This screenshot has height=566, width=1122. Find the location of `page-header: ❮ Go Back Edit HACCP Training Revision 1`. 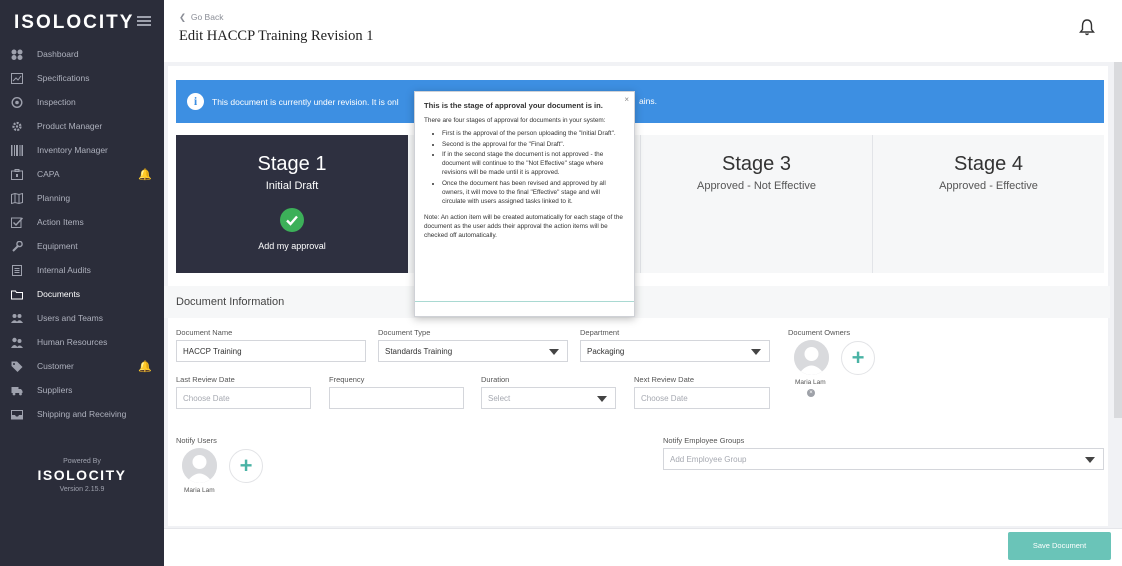

page-header: ❮ Go Back Edit HACCP Training Revision 1 is located at coordinates (643, 31).